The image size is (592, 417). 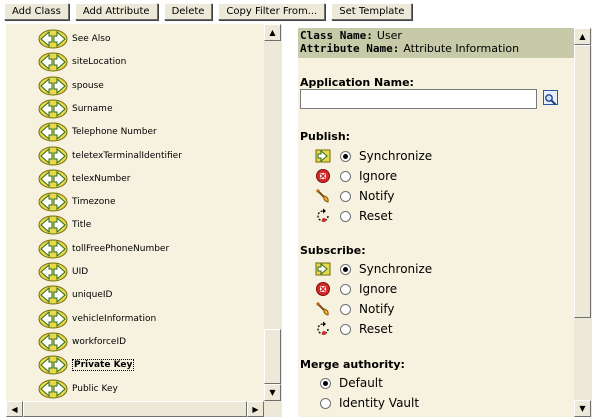 What do you see at coordinates (114, 318) in the screenshot?
I see `list-item-label: vehicleInformation` at bounding box center [114, 318].